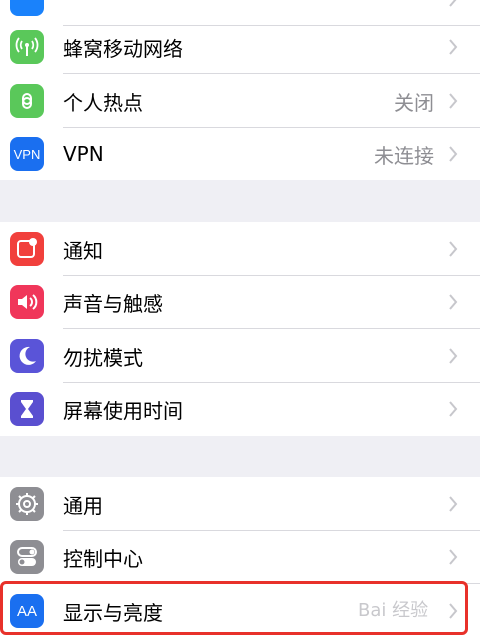  What do you see at coordinates (27, 8) in the screenshot?
I see `bluetooth-icon` at bounding box center [27, 8].